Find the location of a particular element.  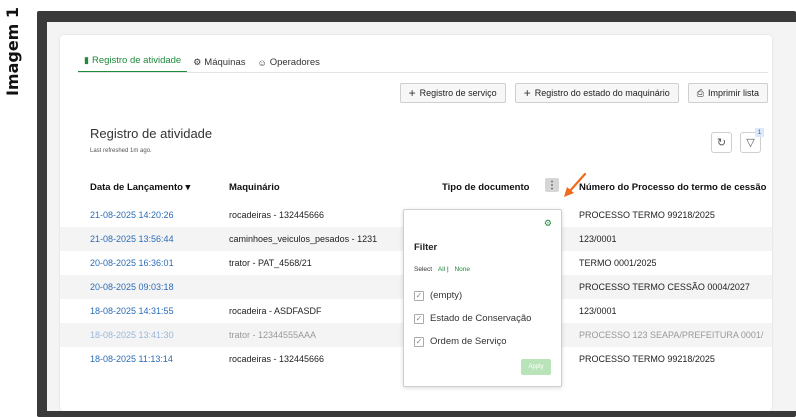

add-machine-state-button: + Registro do estado do maquinário is located at coordinates (596, 93).